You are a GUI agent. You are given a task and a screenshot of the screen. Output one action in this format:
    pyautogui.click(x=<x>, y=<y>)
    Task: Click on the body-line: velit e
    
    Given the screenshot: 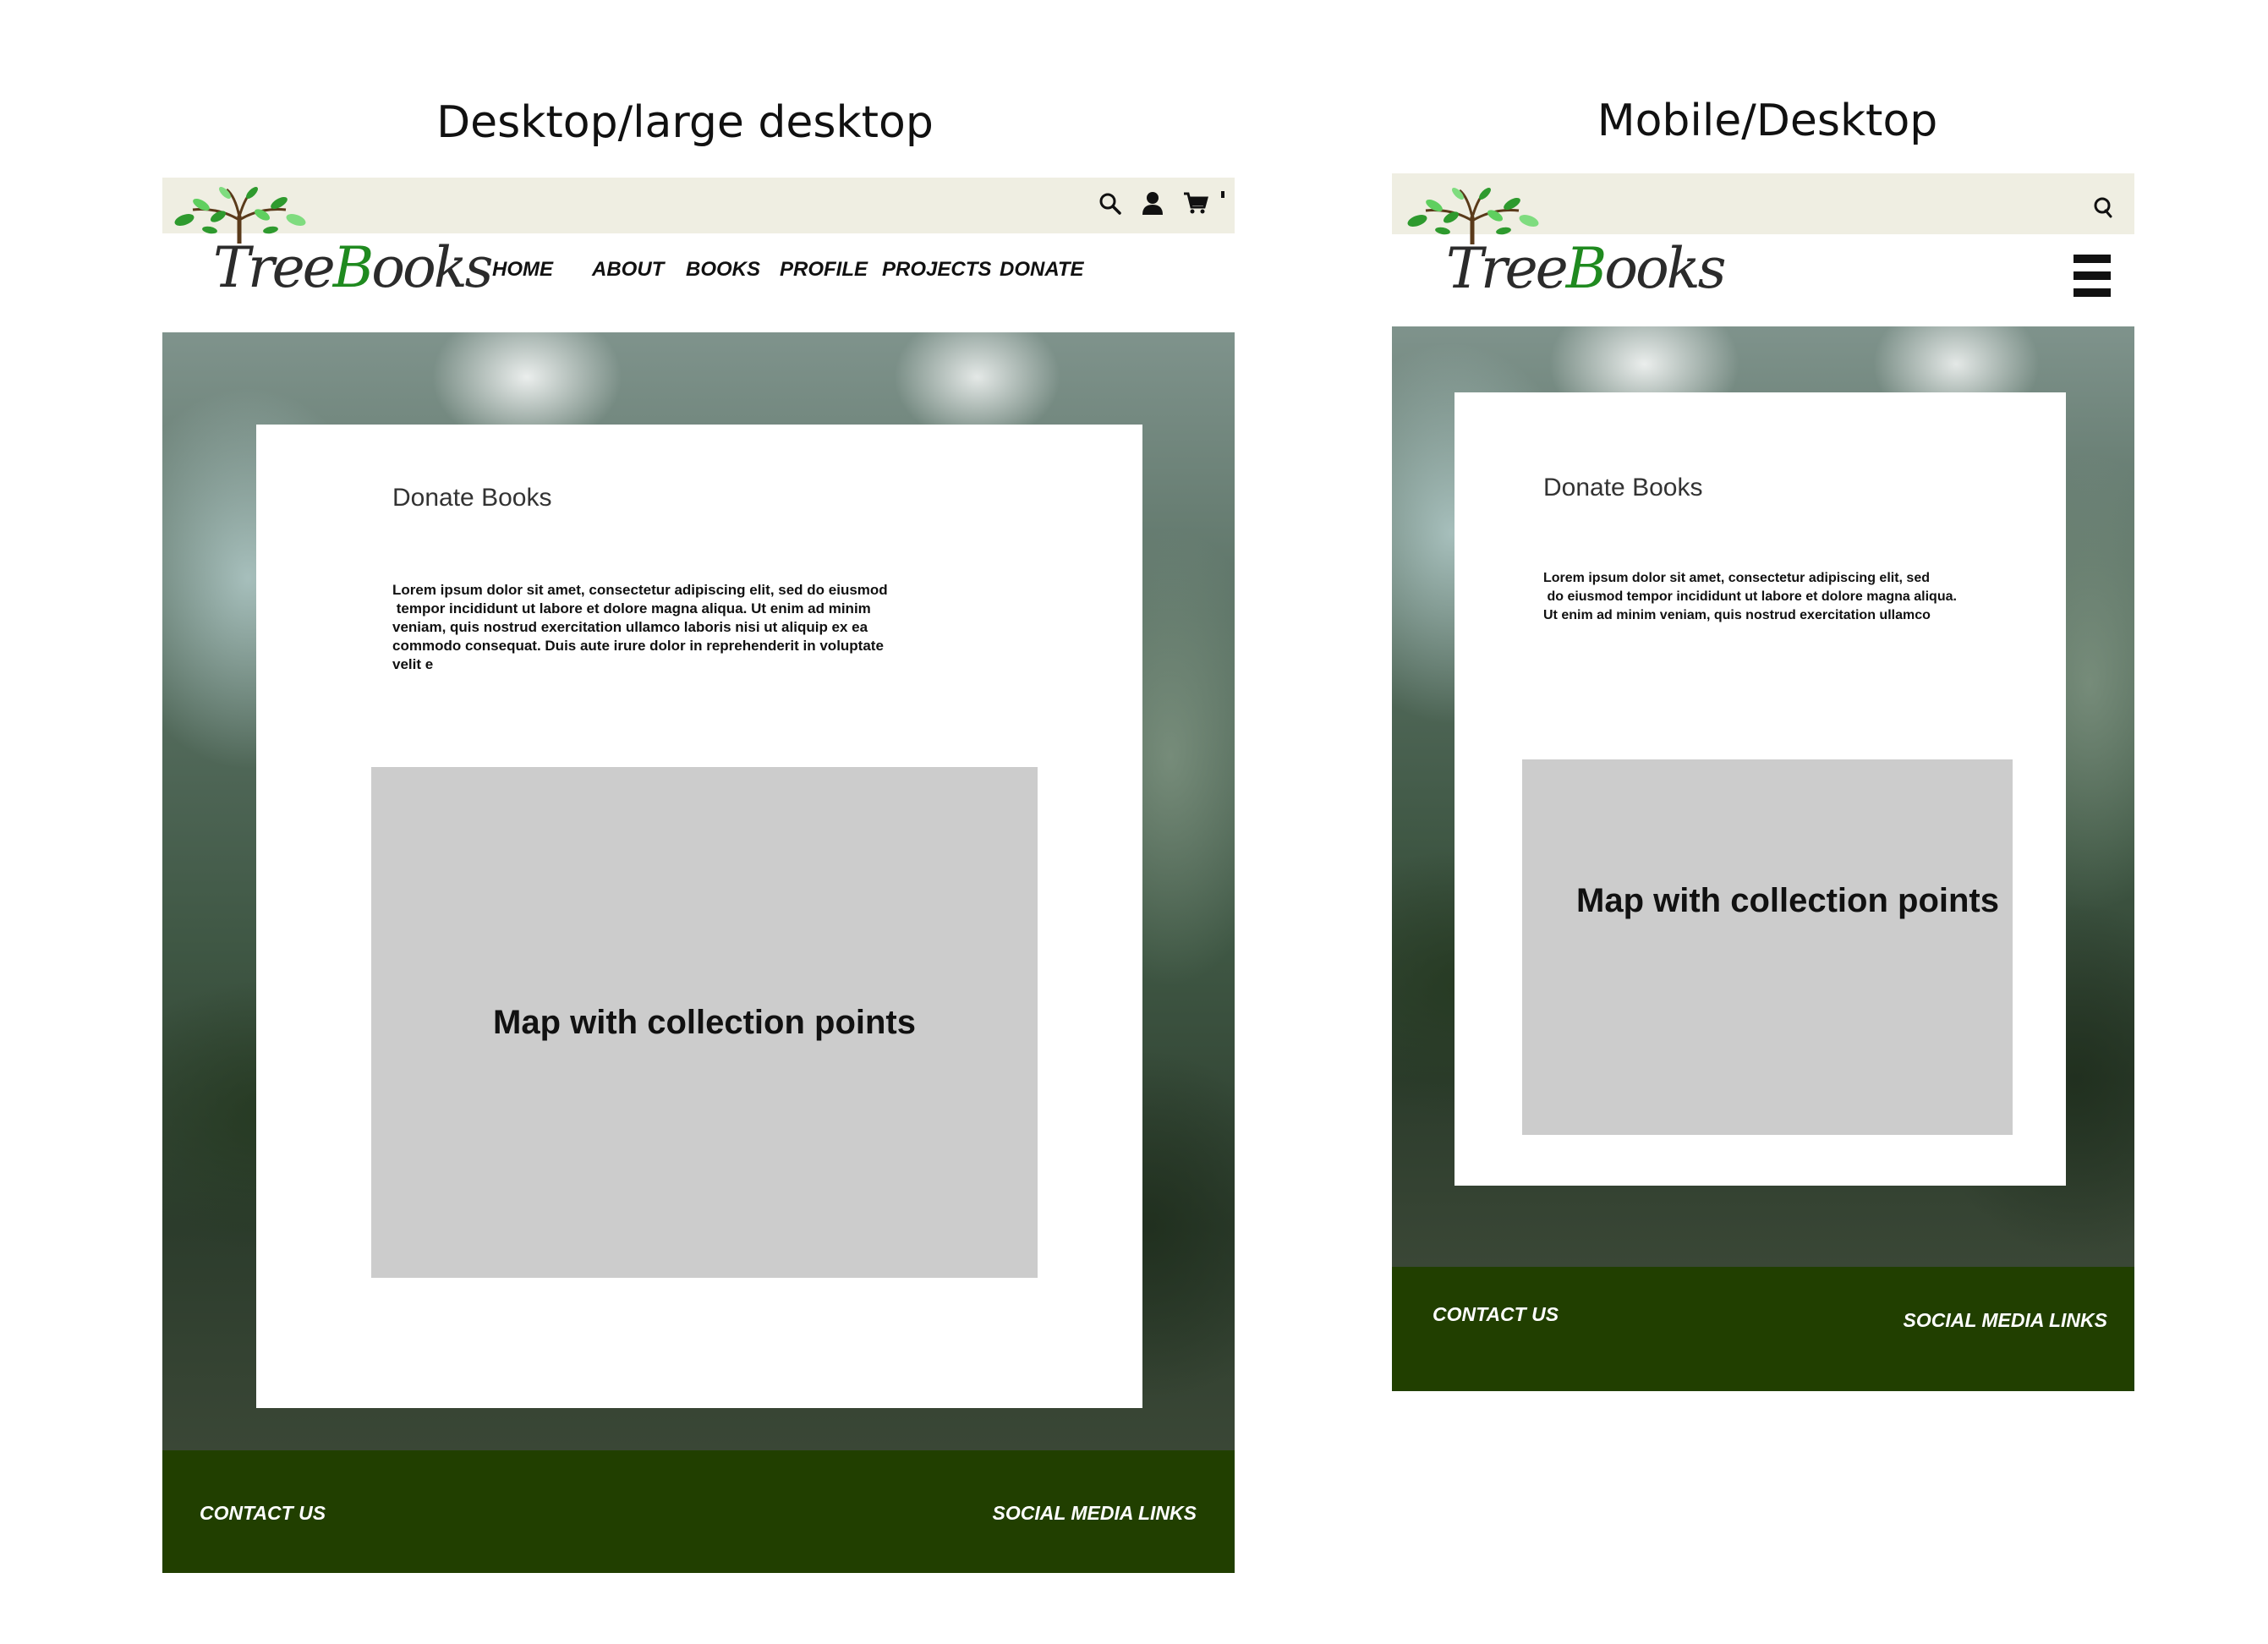 What is the action you would take?
    pyautogui.click(x=413, y=664)
    